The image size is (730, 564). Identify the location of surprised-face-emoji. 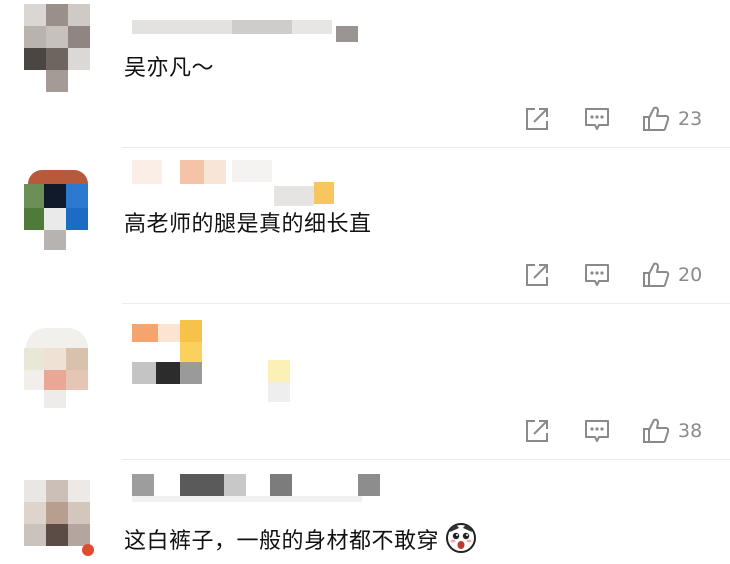
(461, 542).